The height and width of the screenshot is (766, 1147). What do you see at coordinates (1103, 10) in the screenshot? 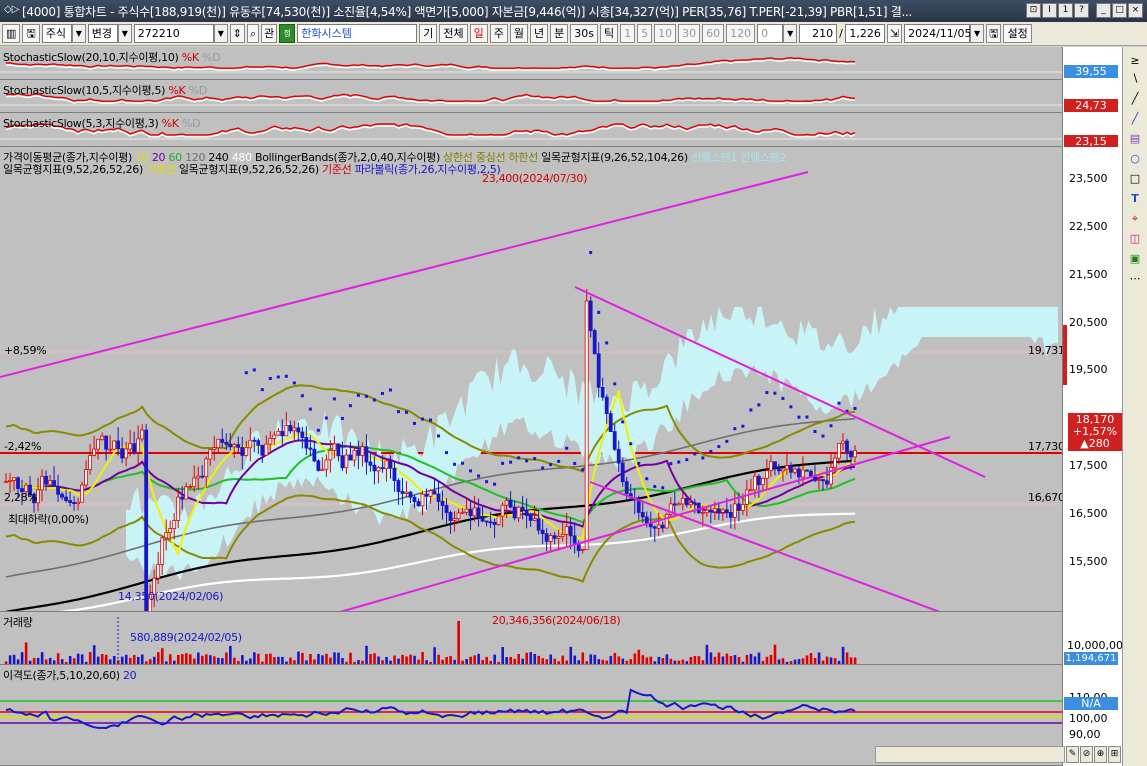
I see `minimize-button: _` at bounding box center [1103, 10].